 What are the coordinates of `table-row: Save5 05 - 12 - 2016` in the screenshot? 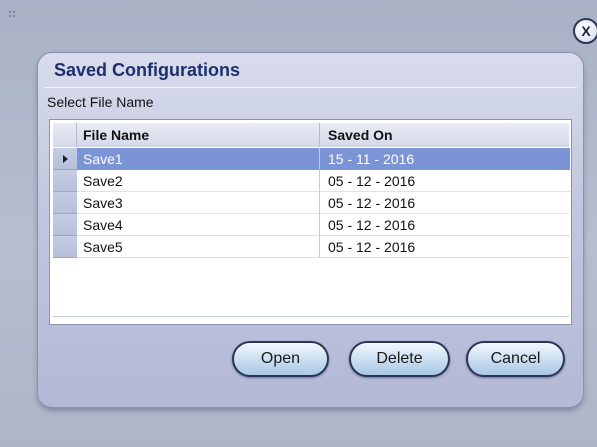 It's located at (311, 247).